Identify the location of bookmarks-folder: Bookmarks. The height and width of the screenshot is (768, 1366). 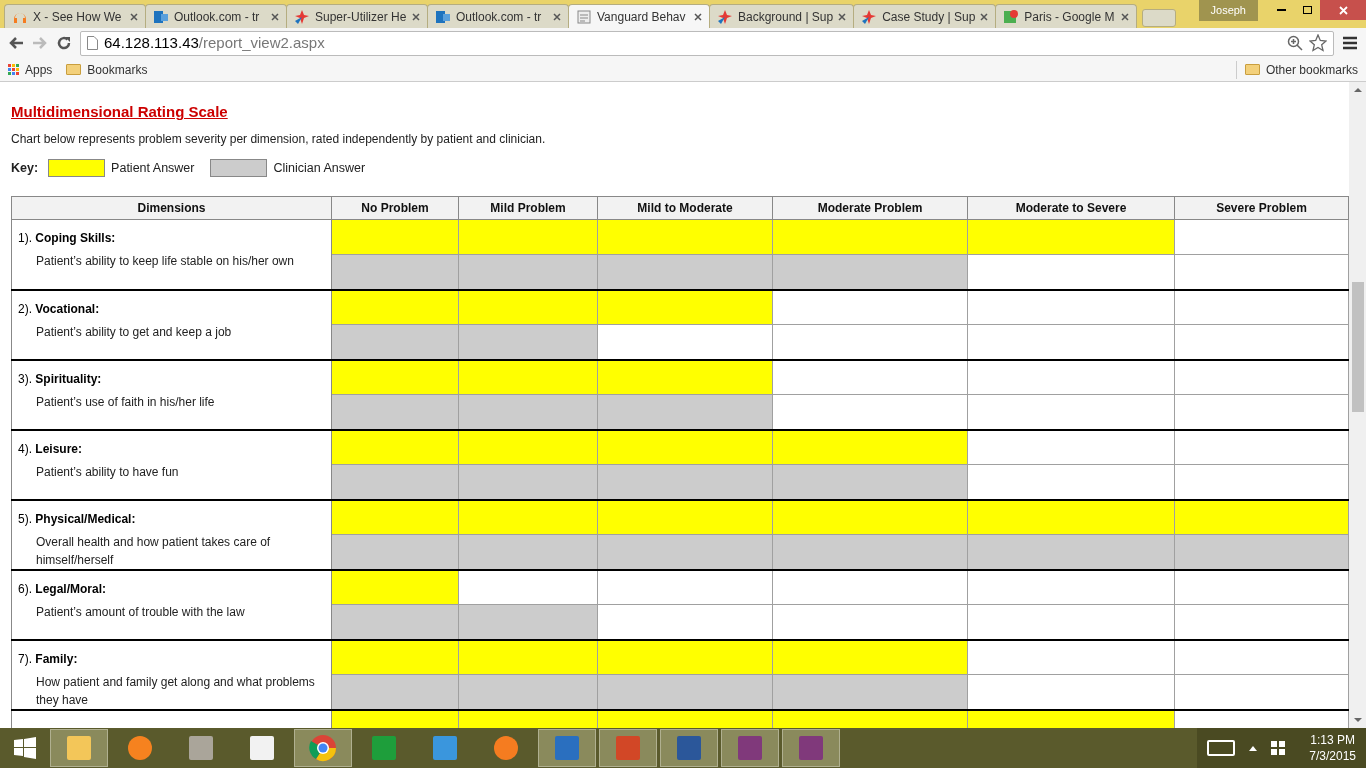
(107, 69).